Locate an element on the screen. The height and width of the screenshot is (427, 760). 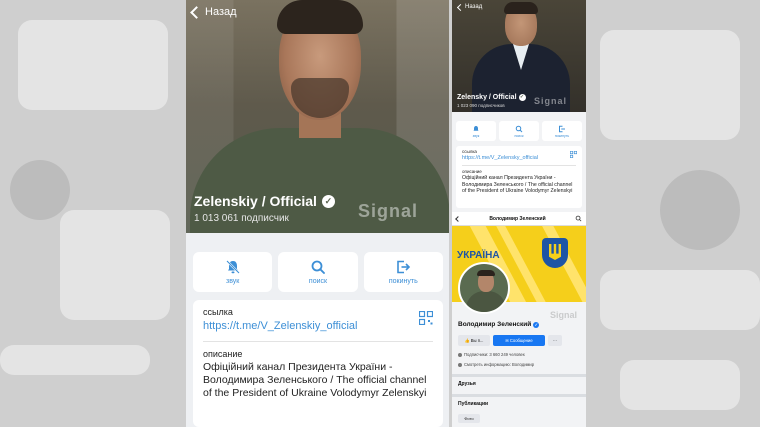
info-row: Смотреть информацию: Володимир is located at coordinates (496, 364).